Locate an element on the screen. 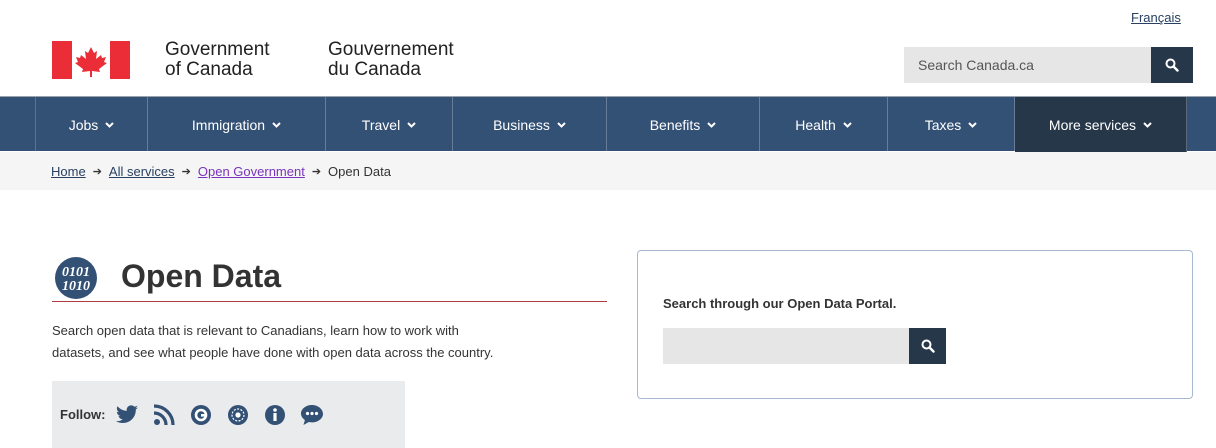  menu-item-label: More services is located at coordinates (1092, 124).